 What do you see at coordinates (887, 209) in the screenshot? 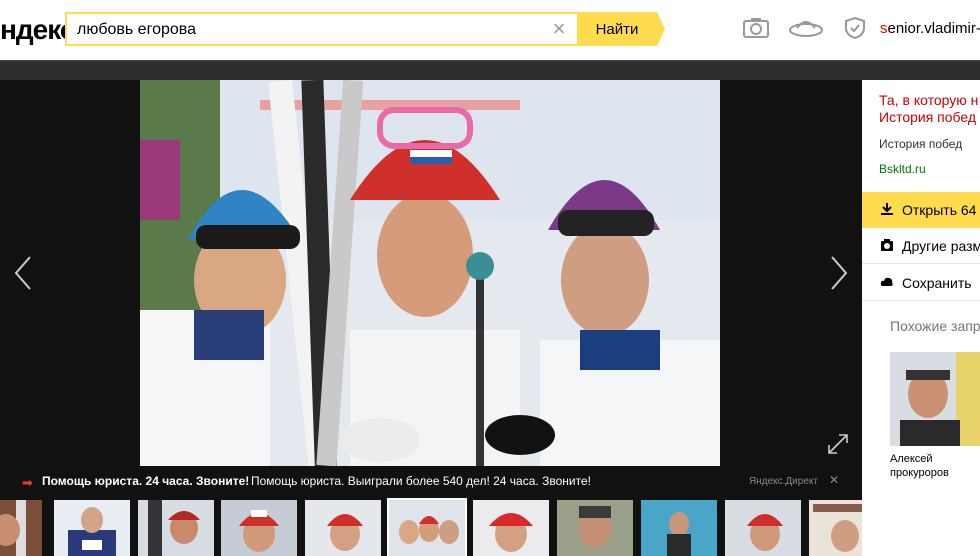
I see `download-icon` at bounding box center [887, 209].